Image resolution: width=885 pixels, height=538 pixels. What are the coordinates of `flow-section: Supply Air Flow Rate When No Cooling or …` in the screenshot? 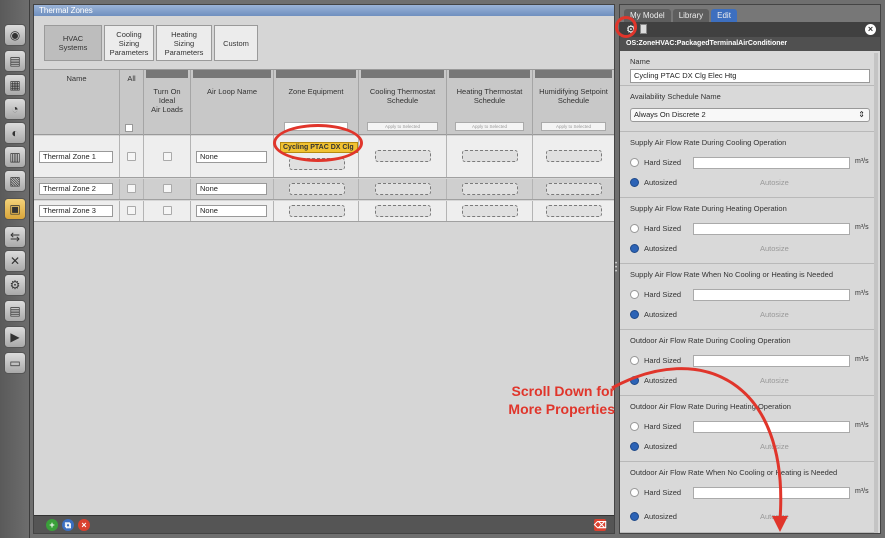 It's located at (747, 297).